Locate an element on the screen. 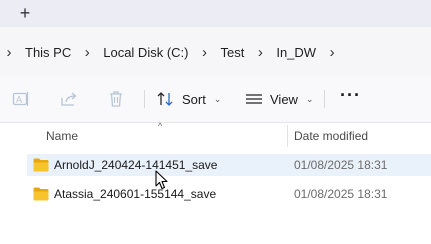 Image resolution: width=431 pixels, height=244 pixels. view-button: View ⌄ is located at coordinates (279, 99).